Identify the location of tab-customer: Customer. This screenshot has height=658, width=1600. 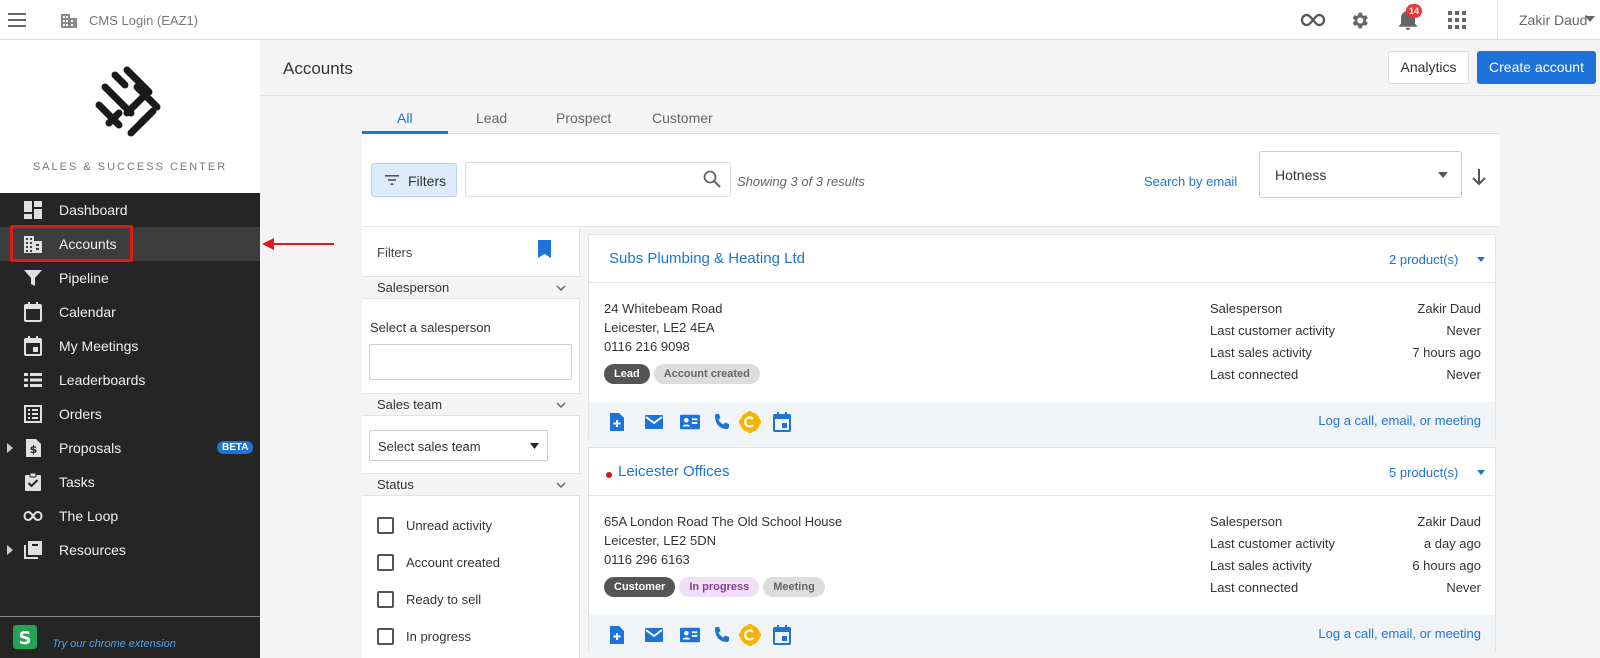
(682, 118).